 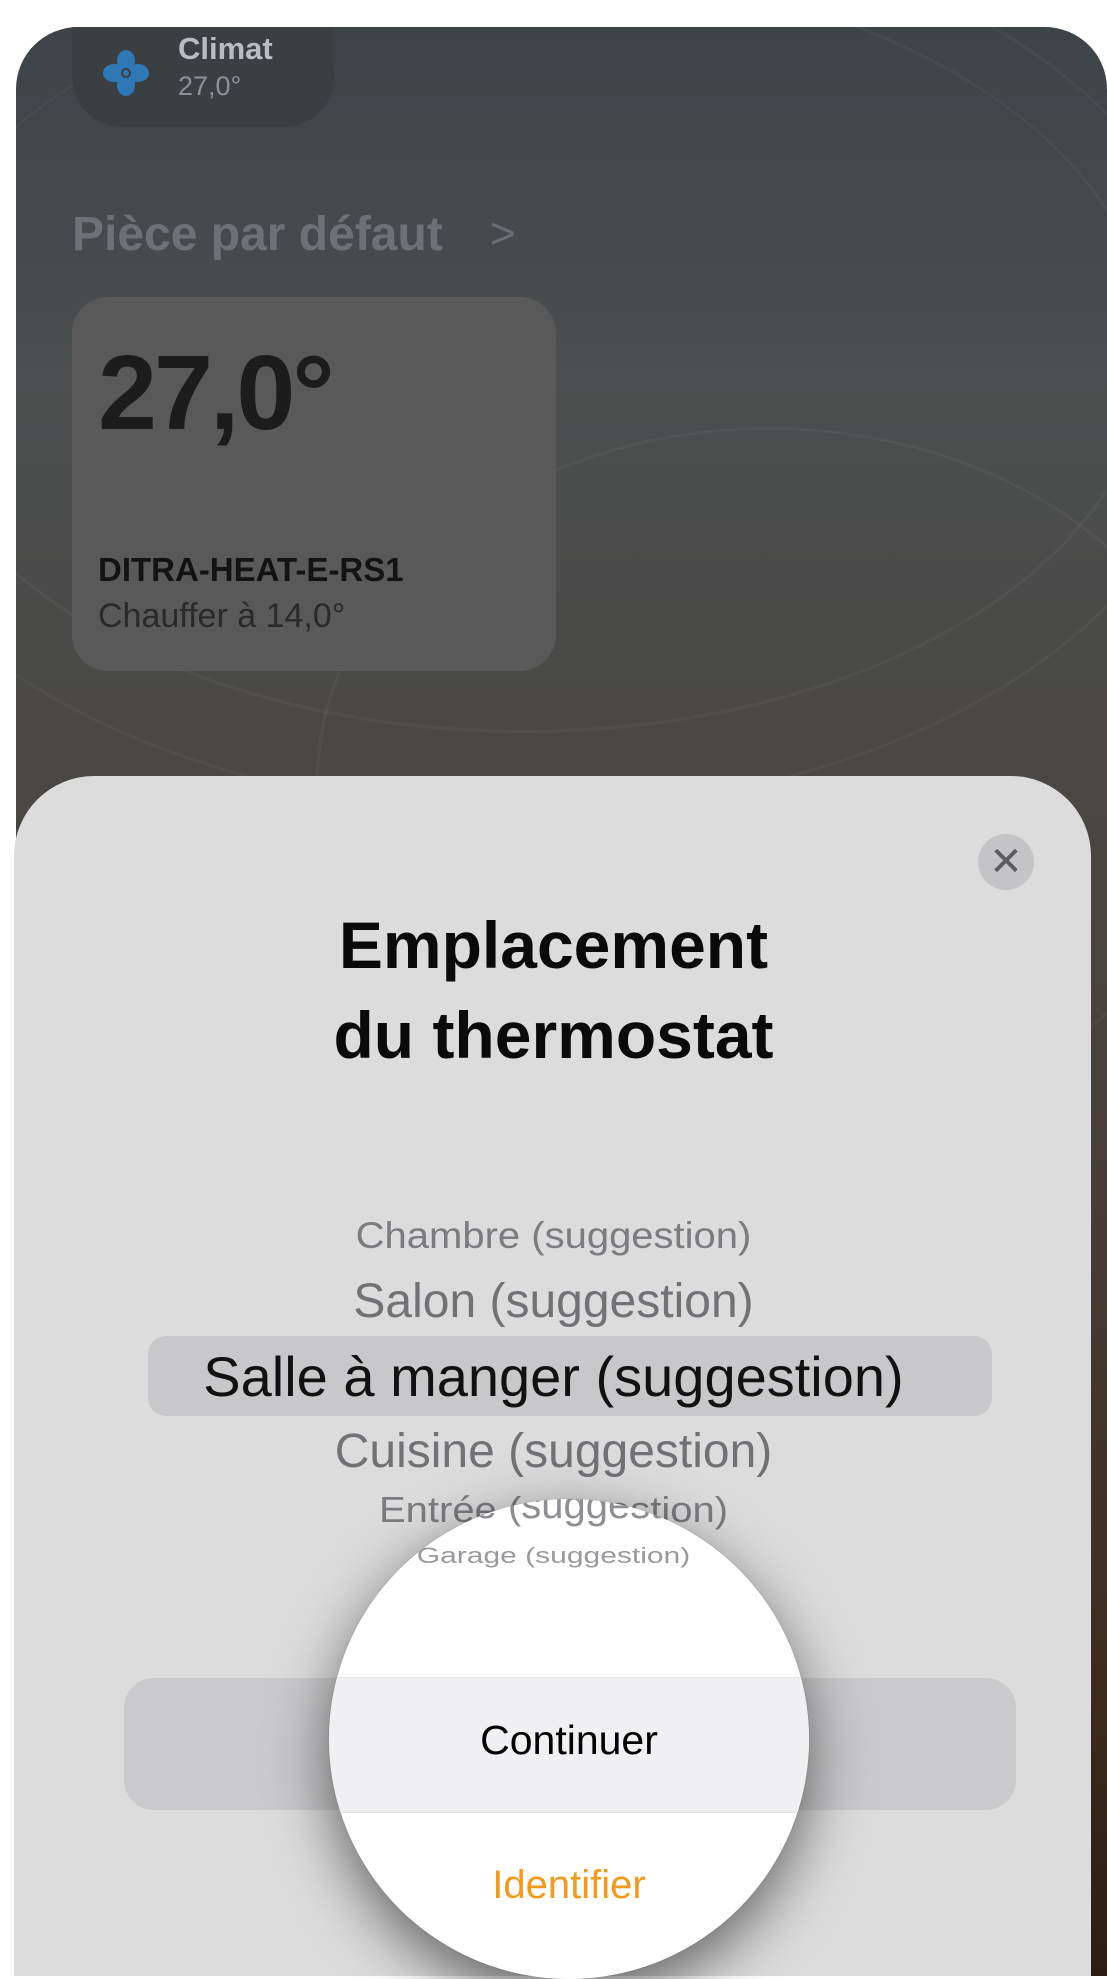 I want to click on room-title: Pièce par défaut, so click(x=257, y=234).